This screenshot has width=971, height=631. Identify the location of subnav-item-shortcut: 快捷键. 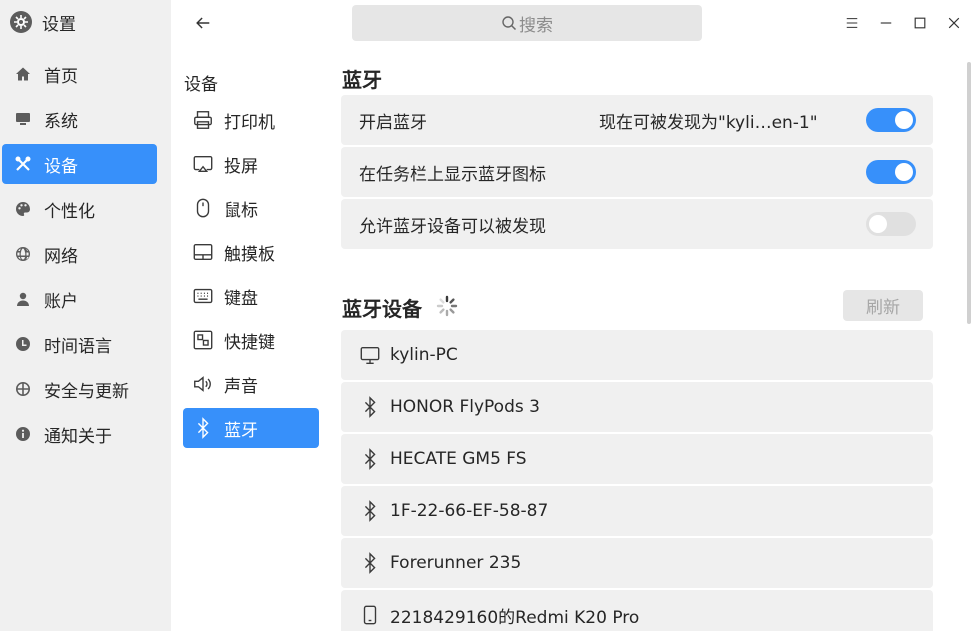
(251, 340).